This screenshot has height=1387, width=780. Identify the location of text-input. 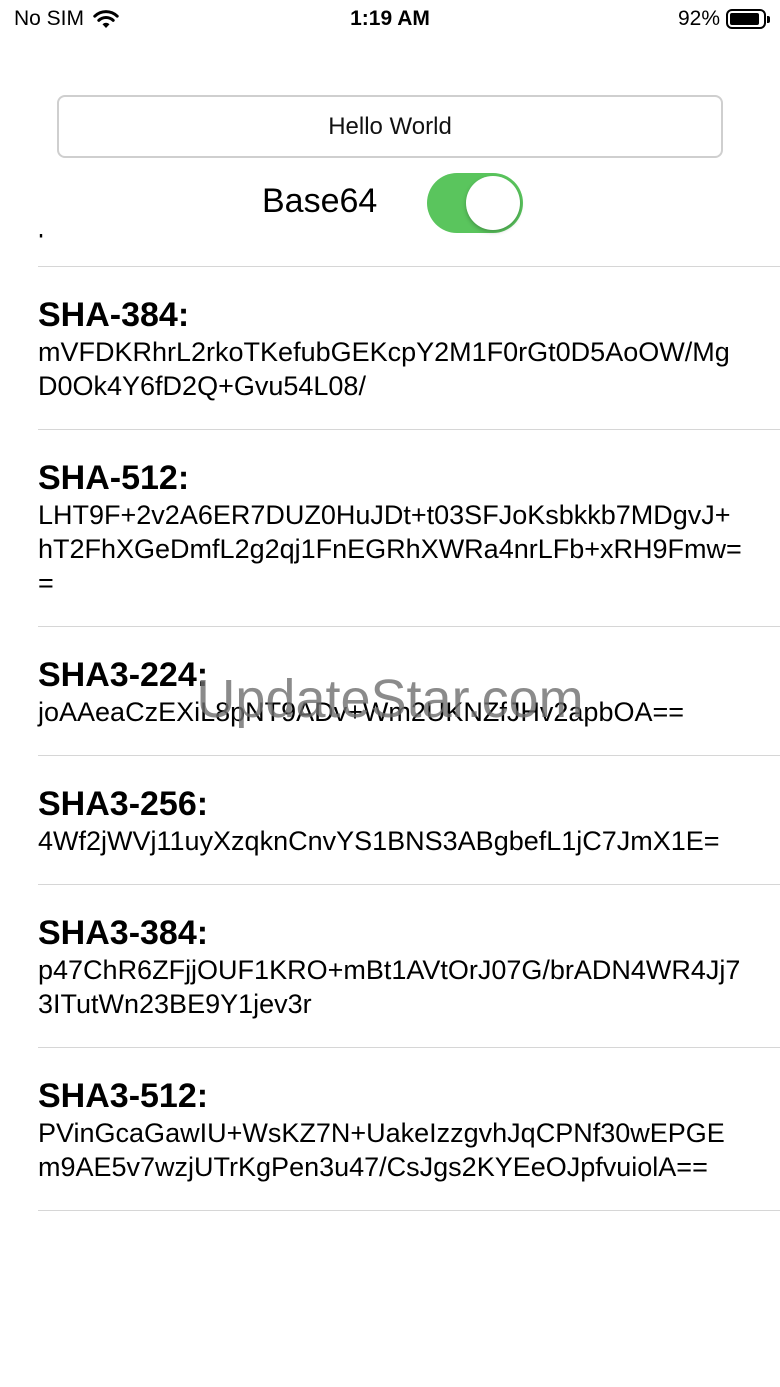
(390, 126).